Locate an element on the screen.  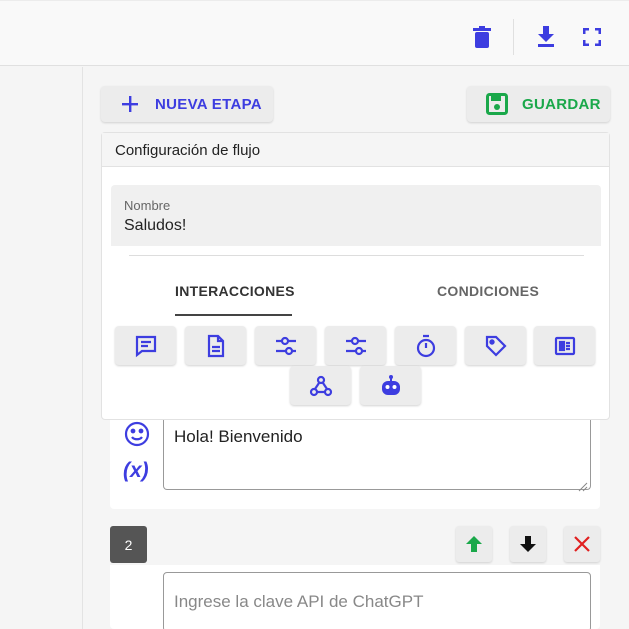
flow-config-title: Configuración de flujo is located at coordinates (355, 150).